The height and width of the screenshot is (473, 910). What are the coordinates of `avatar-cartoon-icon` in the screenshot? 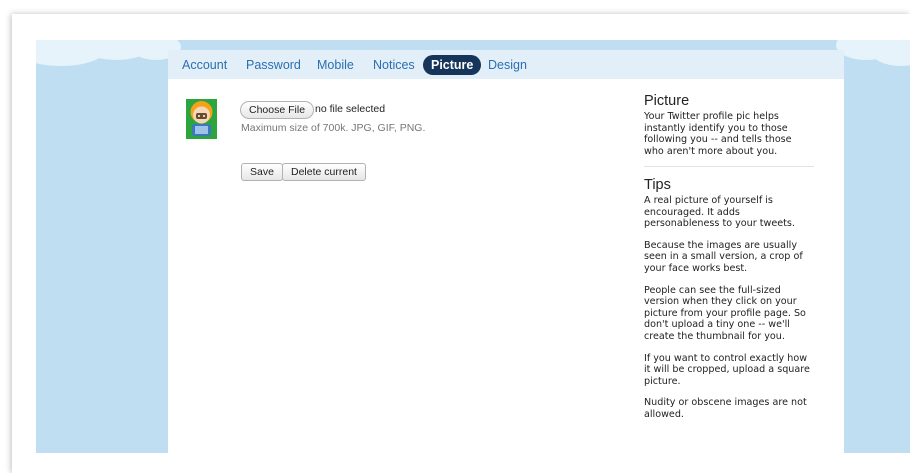 It's located at (201, 118).